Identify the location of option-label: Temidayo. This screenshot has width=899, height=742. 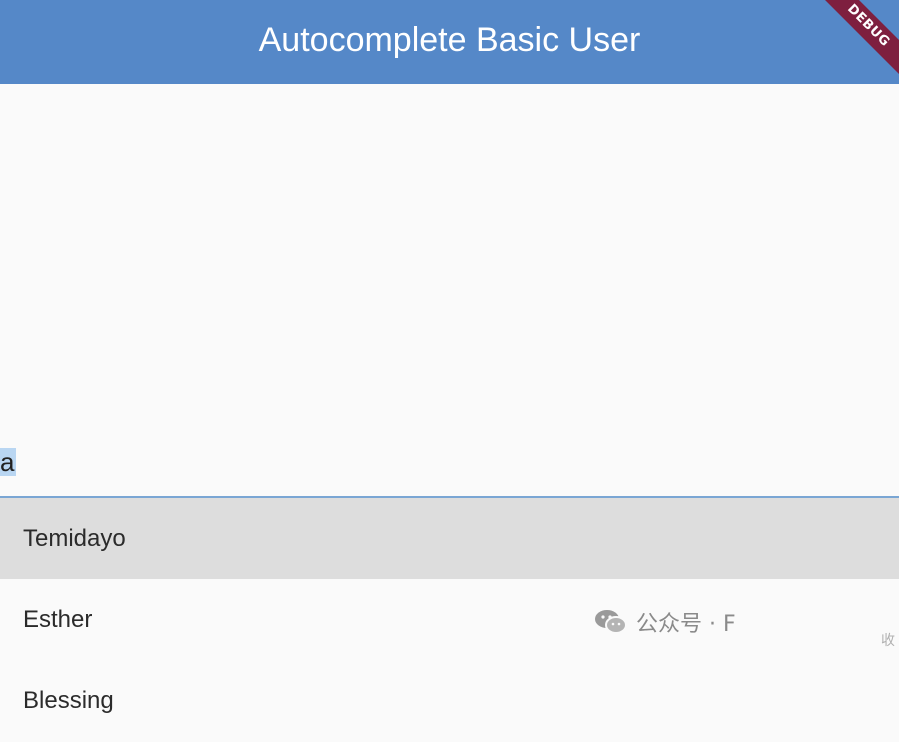
(74, 538).